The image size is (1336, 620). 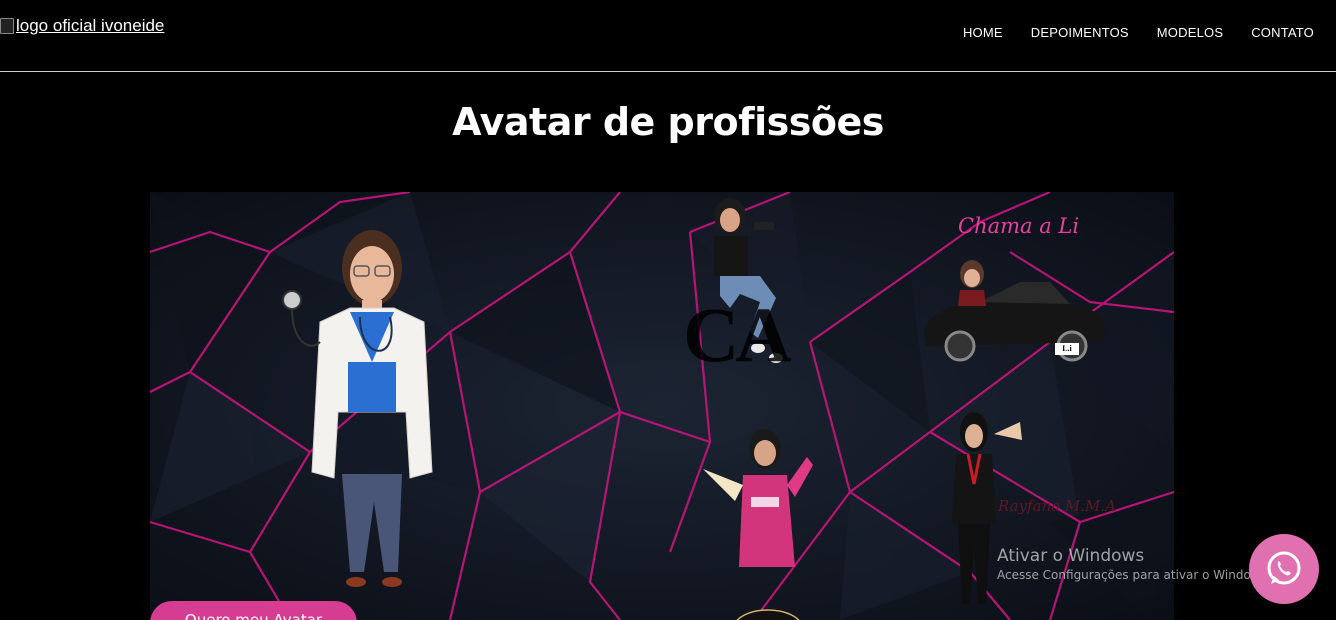 What do you see at coordinates (1138, 32) in the screenshot?
I see `main-nav: HOME DEPOIMENTOS MODELOS CONTATO` at bounding box center [1138, 32].